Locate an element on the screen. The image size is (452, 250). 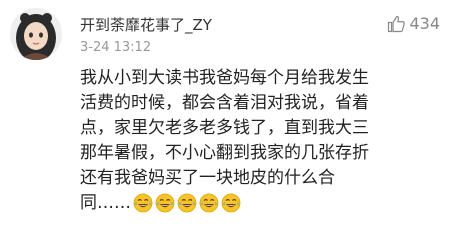
comment-line: 那年暑假，不小心翻到我家的几张存折 is located at coordinates (224, 153).